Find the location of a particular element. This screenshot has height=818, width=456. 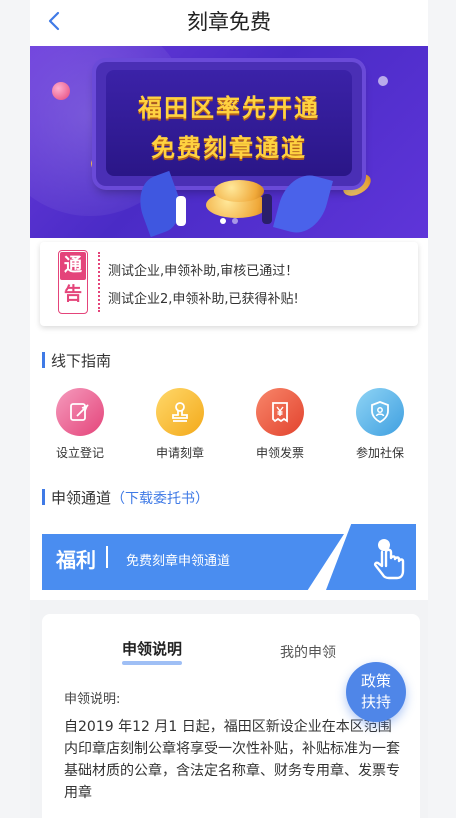

banner-headline-1: 福田区率先开通 is located at coordinates (229, 108).